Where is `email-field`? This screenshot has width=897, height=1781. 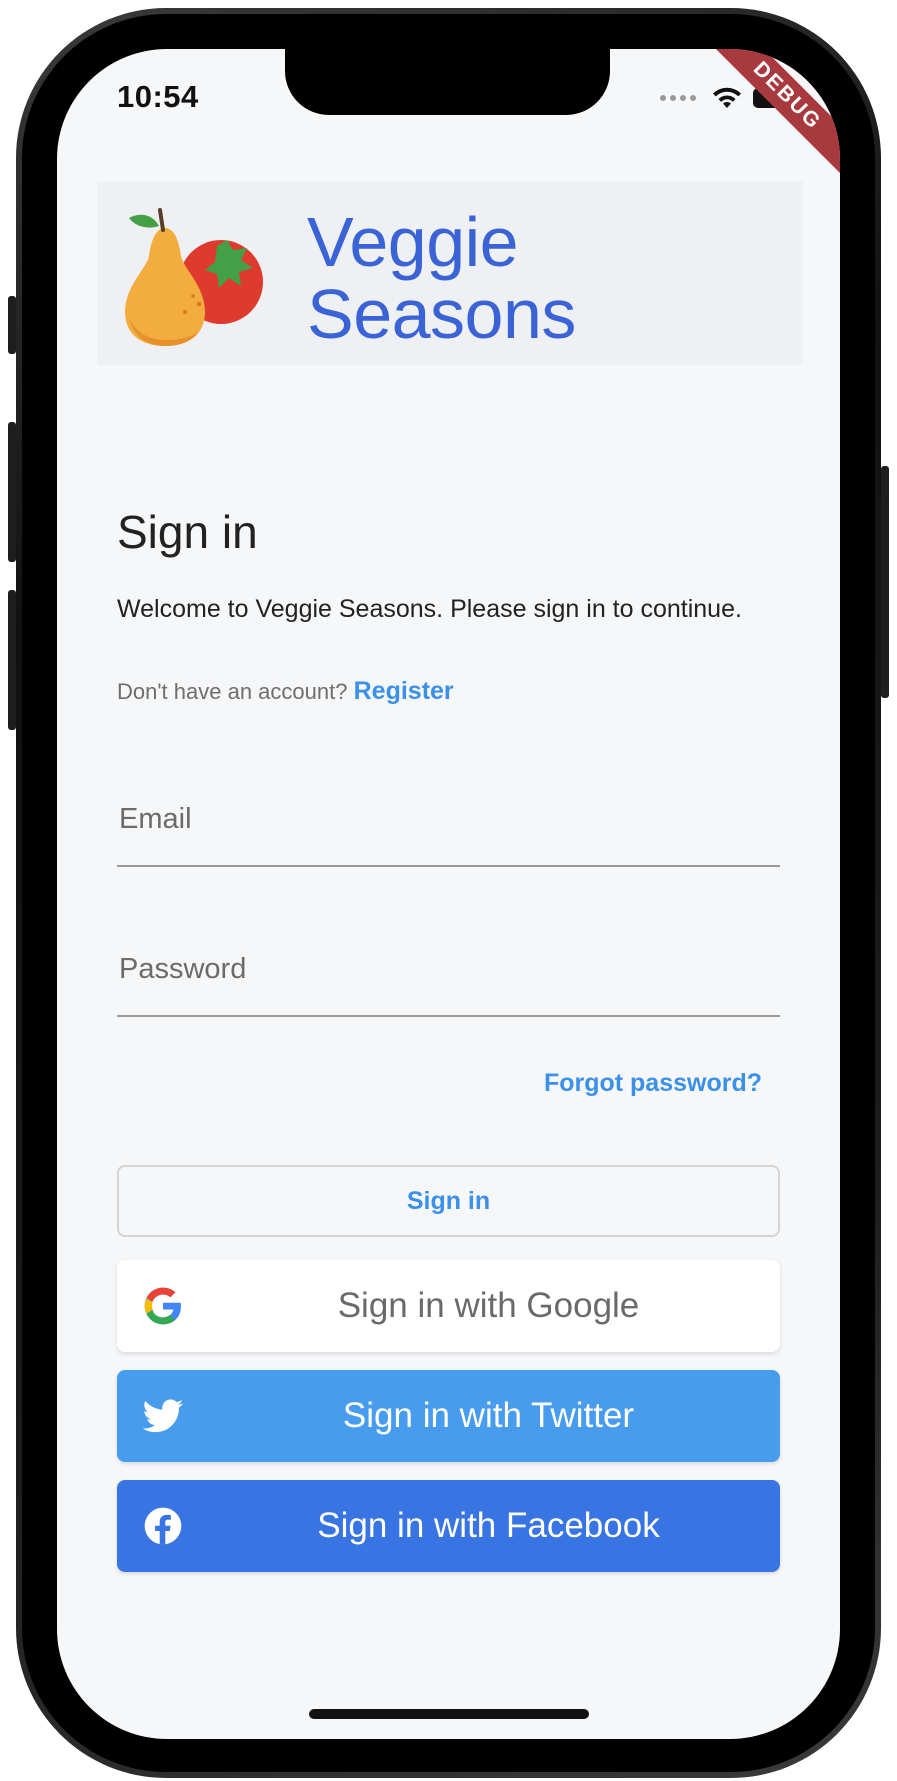
email-field is located at coordinates (450, 822).